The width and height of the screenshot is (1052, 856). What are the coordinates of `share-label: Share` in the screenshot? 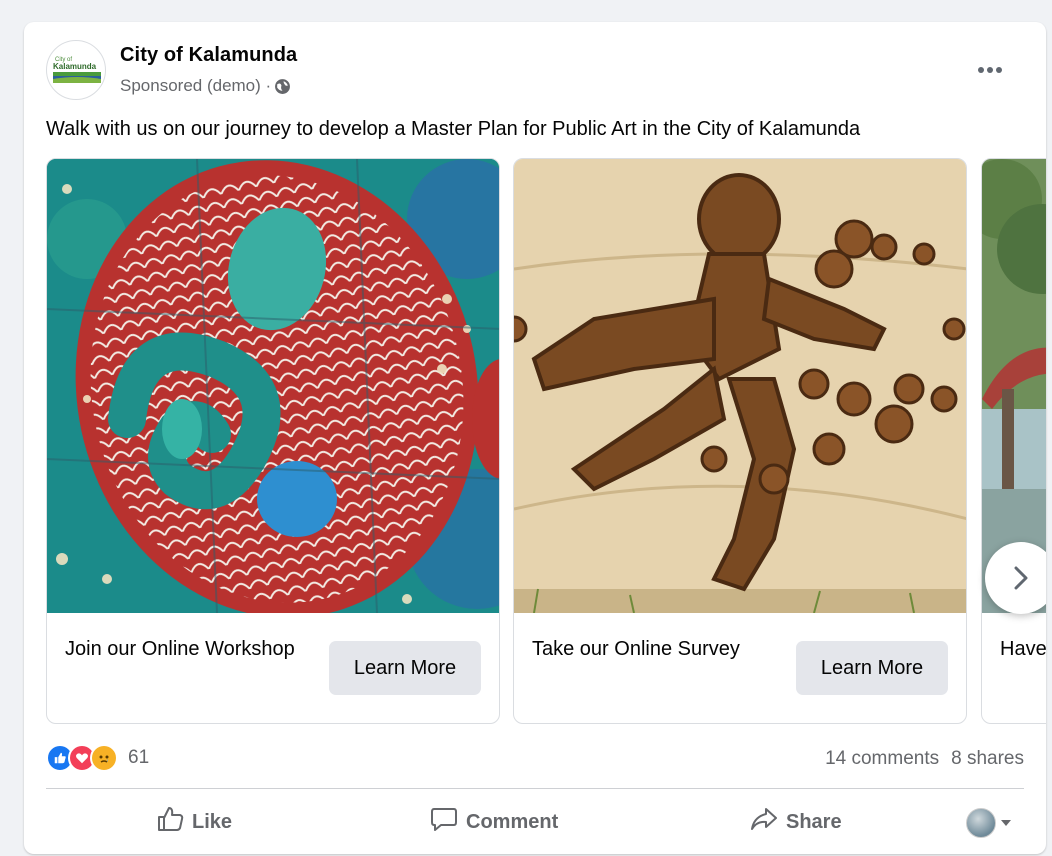 It's located at (814, 821).